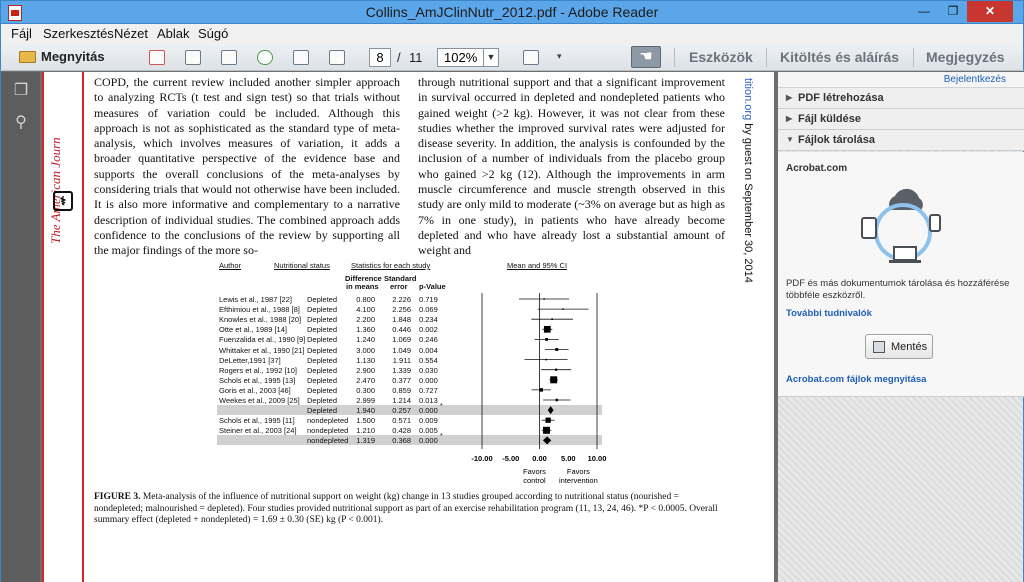  Describe the element at coordinates (924, 11) in the screenshot. I see `minimize-button: —` at that location.